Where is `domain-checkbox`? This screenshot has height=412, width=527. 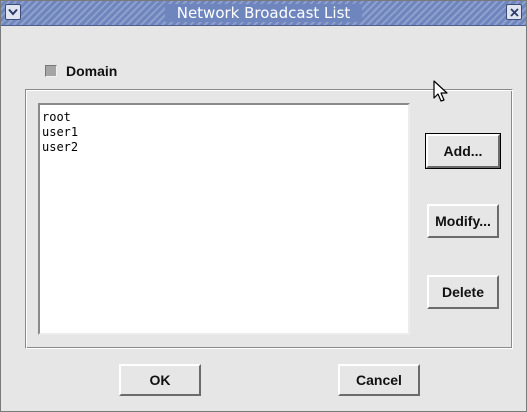
domain-checkbox is located at coordinates (51, 71).